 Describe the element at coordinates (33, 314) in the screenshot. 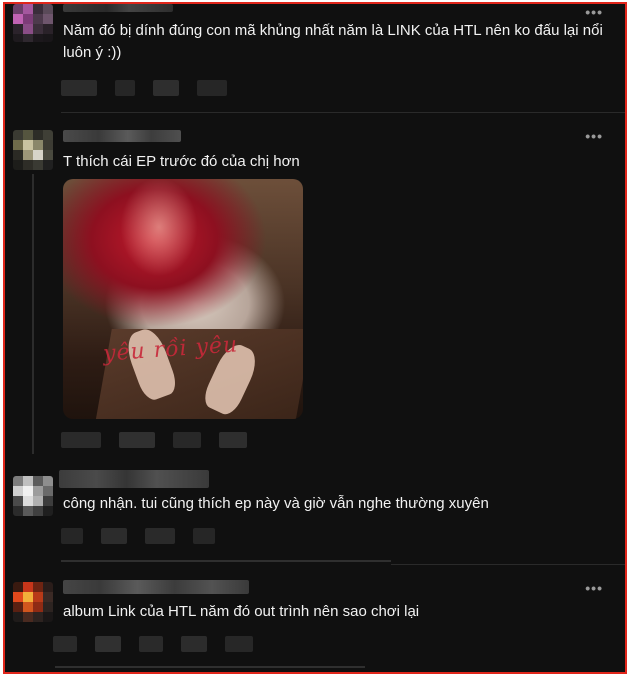

I see `thread-connector` at that location.